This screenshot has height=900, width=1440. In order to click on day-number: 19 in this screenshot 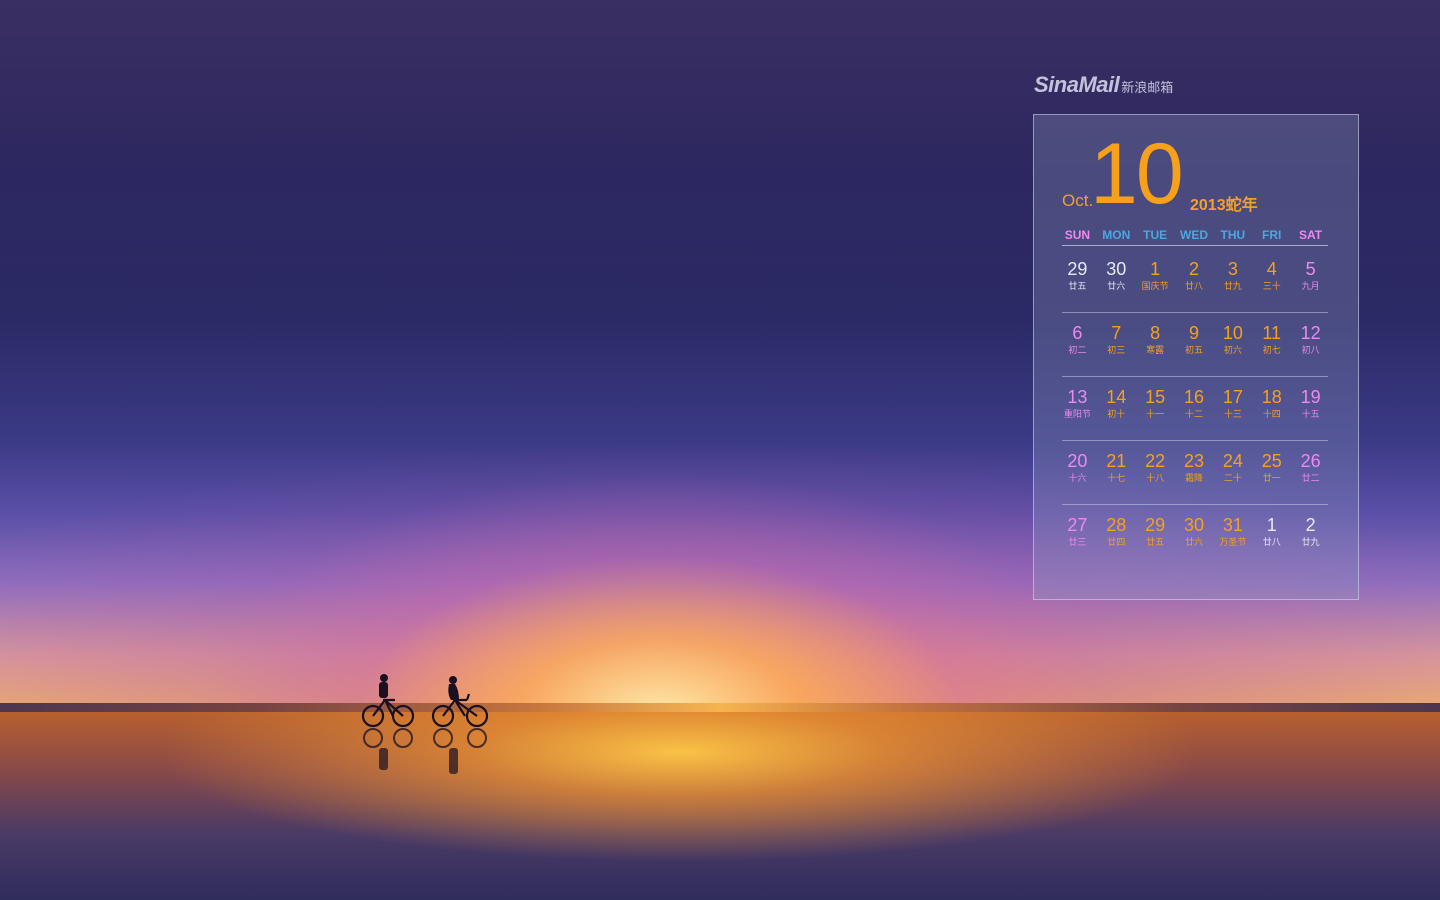, I will do `click(1310, 397)`.